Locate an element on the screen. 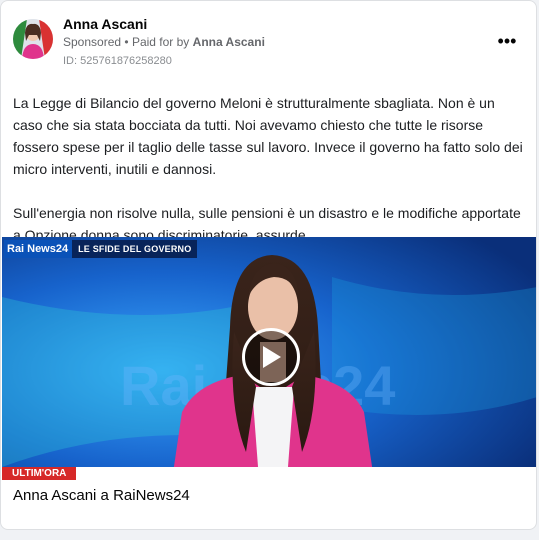 This screenshot has width=539, height=540. logo-rai: Rai is located at coordinates (16, 249).